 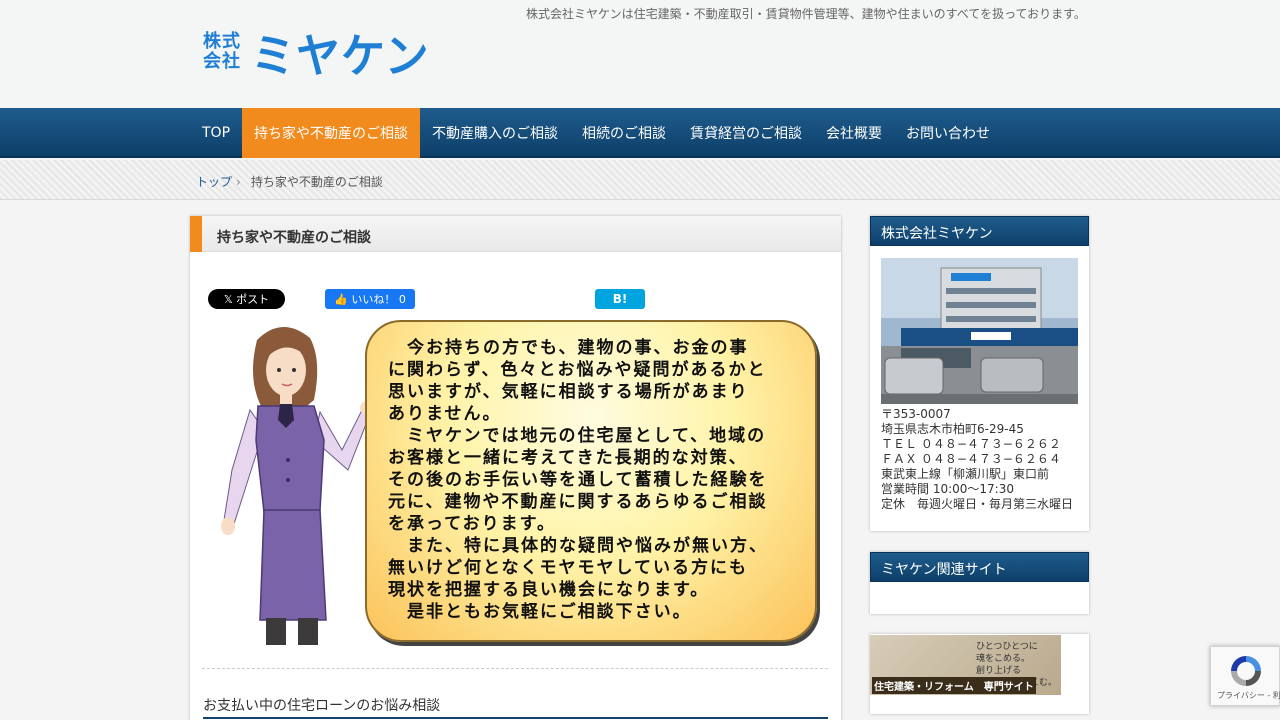 What do you see at coordinates (222, 61) in the screenshot?
I see `logo-small-line-2: 会社` at bounding box center [222, 61].